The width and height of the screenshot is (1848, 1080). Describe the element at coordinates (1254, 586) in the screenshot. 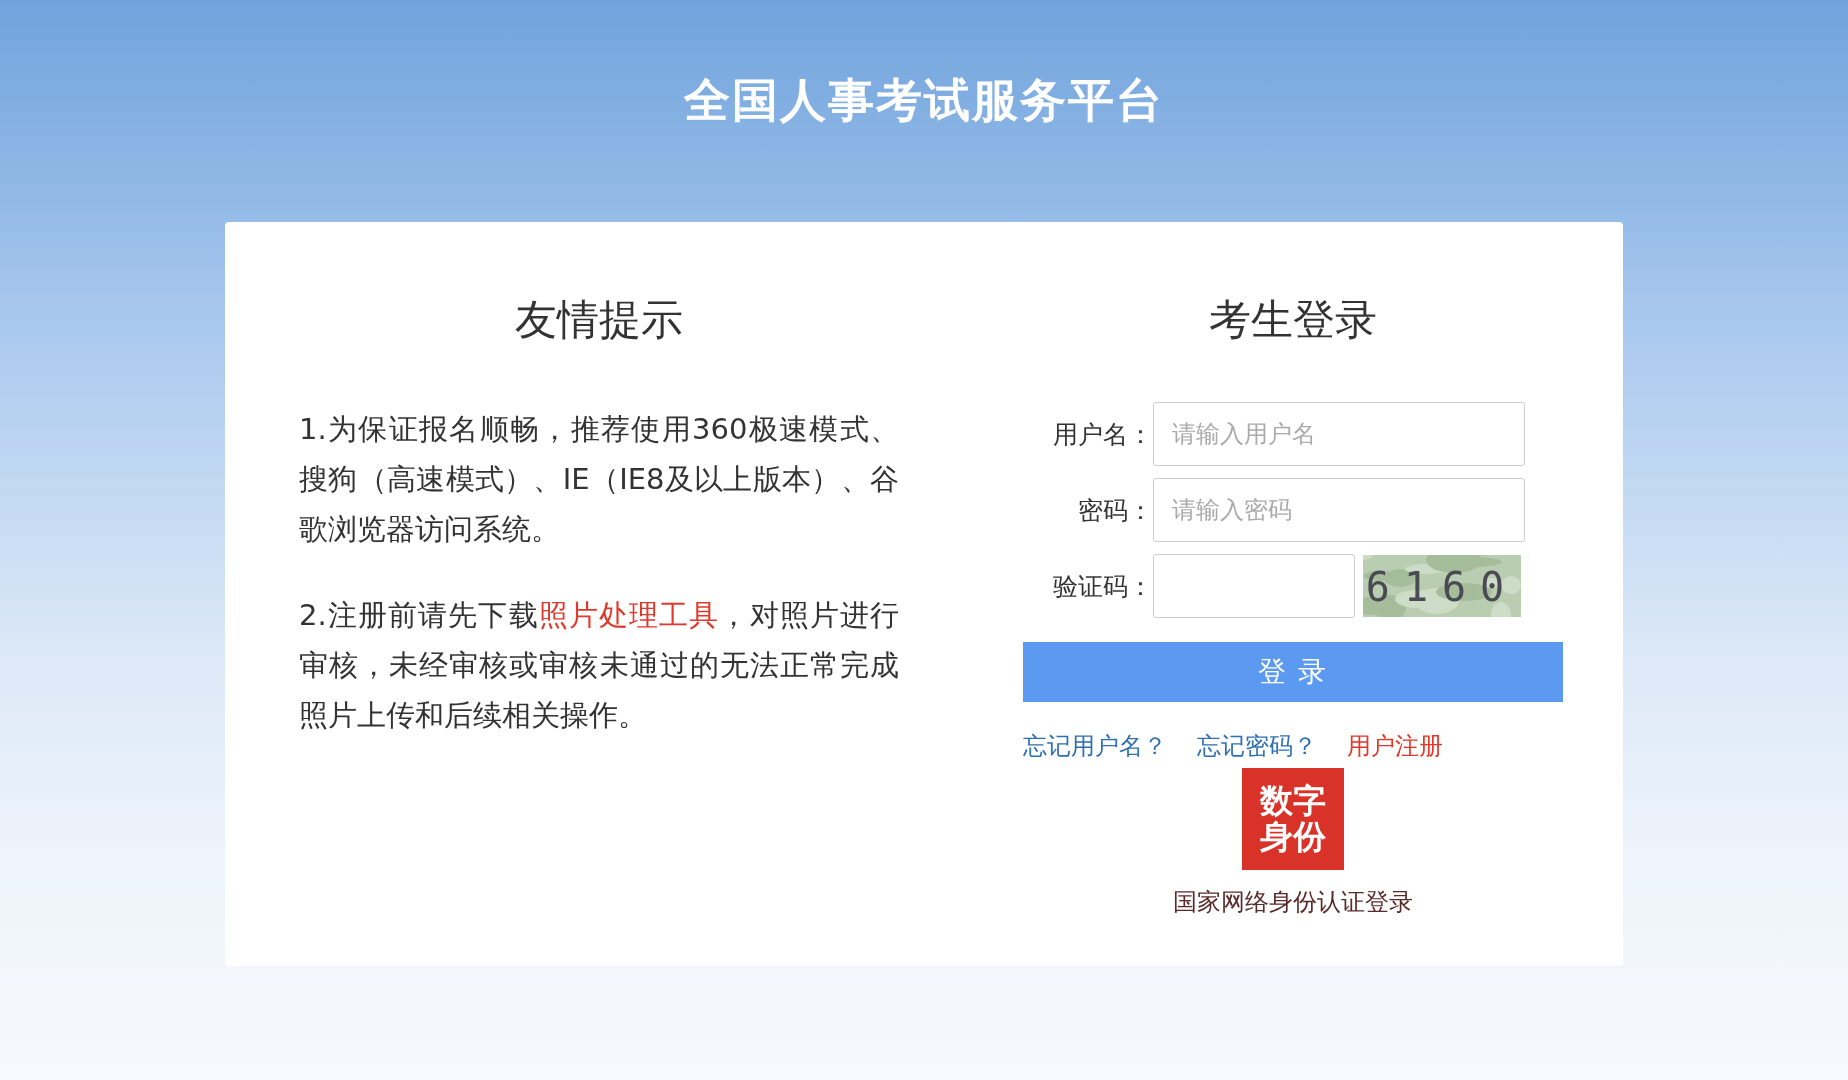

I see `captcha-field` at that location.